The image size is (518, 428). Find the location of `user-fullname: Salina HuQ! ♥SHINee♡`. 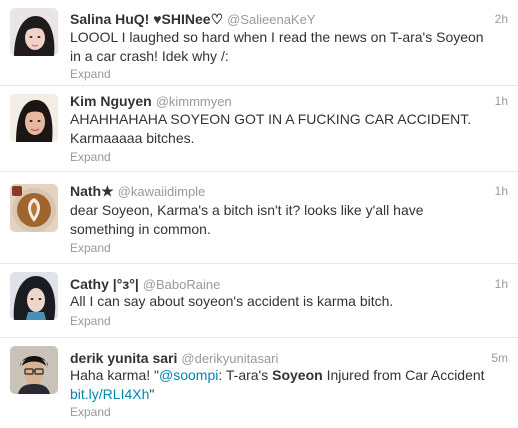

user-fullname: Salina HuQ! ♥SHINee♡ is located at coordinates (146, 19).